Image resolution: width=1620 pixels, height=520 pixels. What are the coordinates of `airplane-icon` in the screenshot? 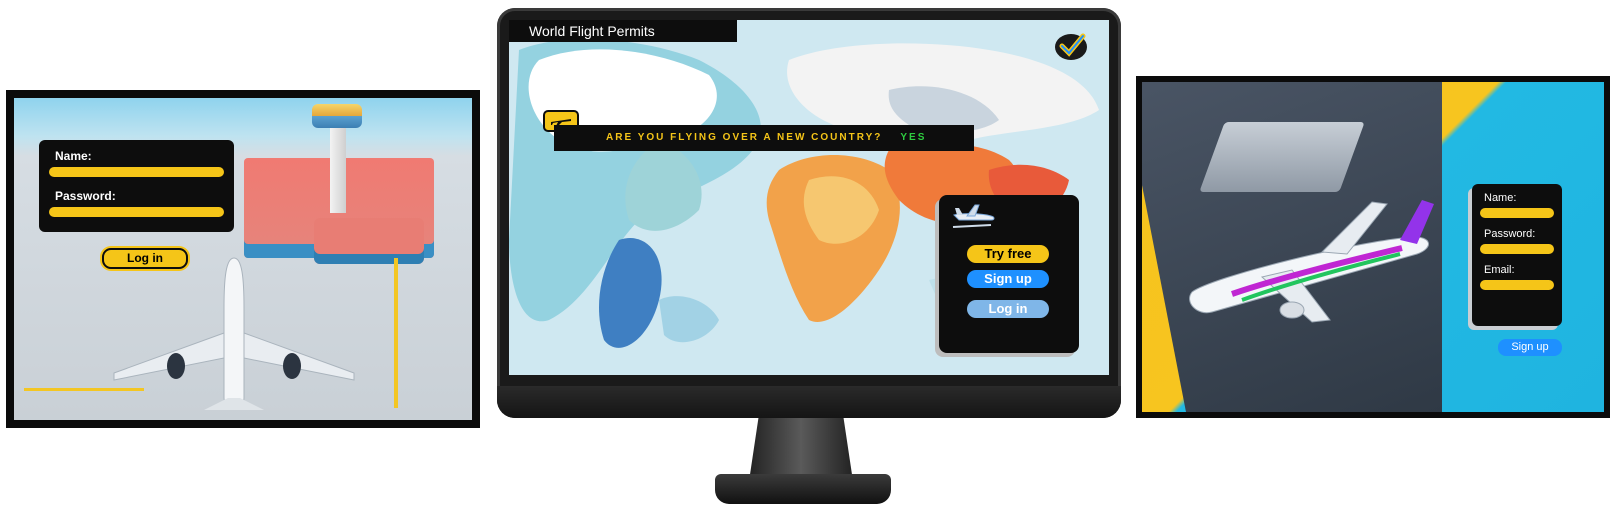 It's located at (973, 216).